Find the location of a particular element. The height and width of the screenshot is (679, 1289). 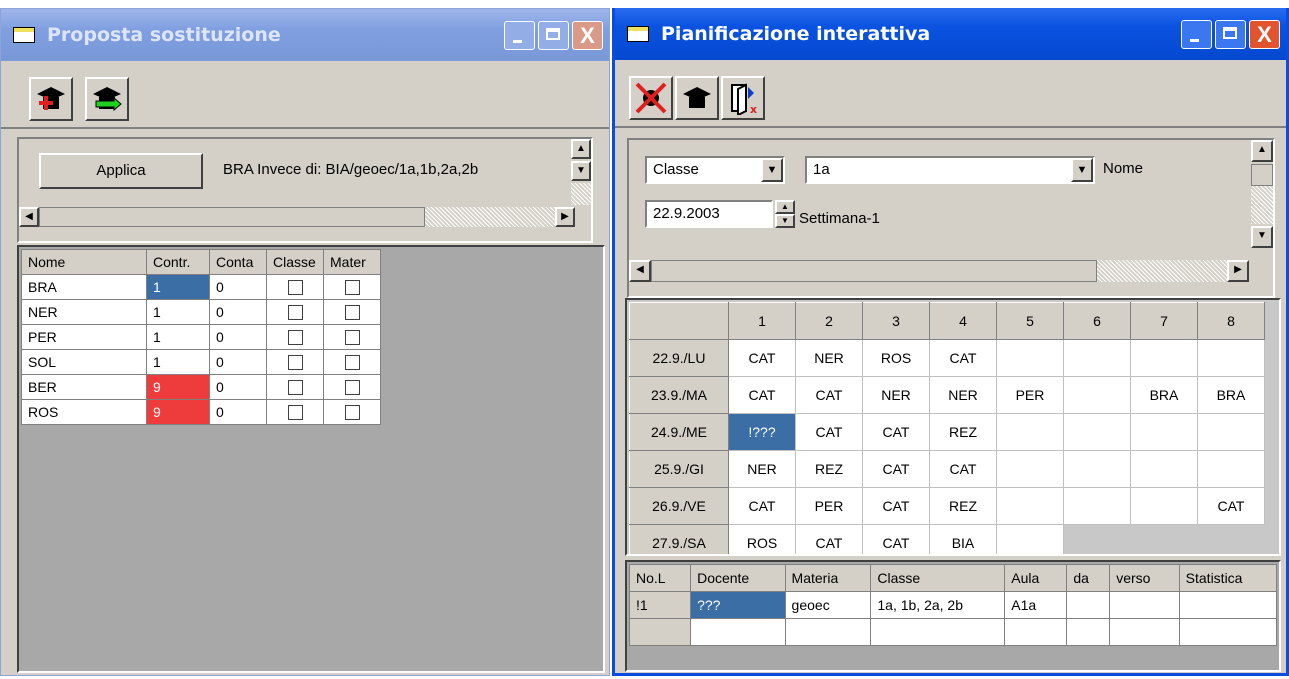

lesson-row is located at coordinates (953, 632).